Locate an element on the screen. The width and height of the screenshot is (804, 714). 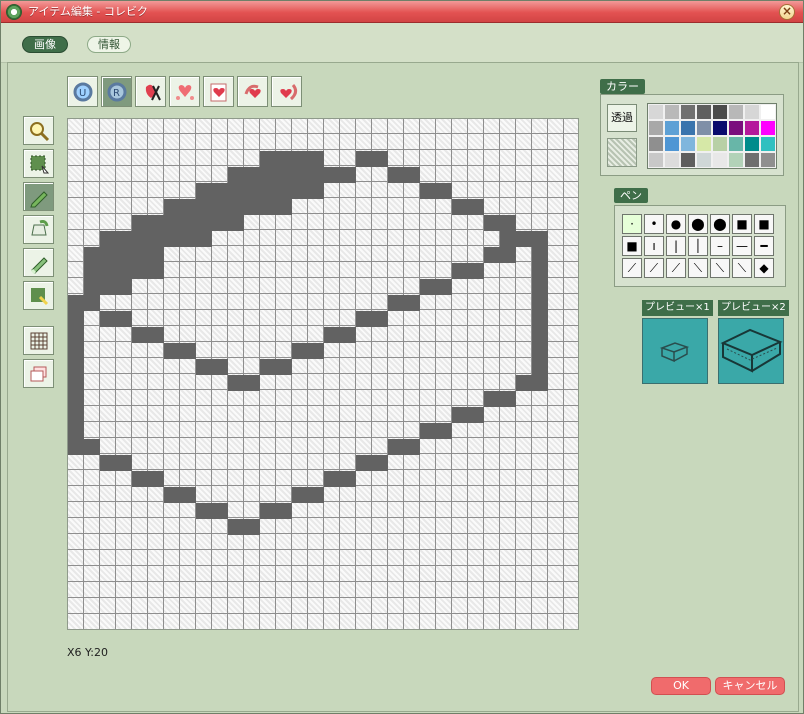
pen-option: • is located at coordinates (654, 224).